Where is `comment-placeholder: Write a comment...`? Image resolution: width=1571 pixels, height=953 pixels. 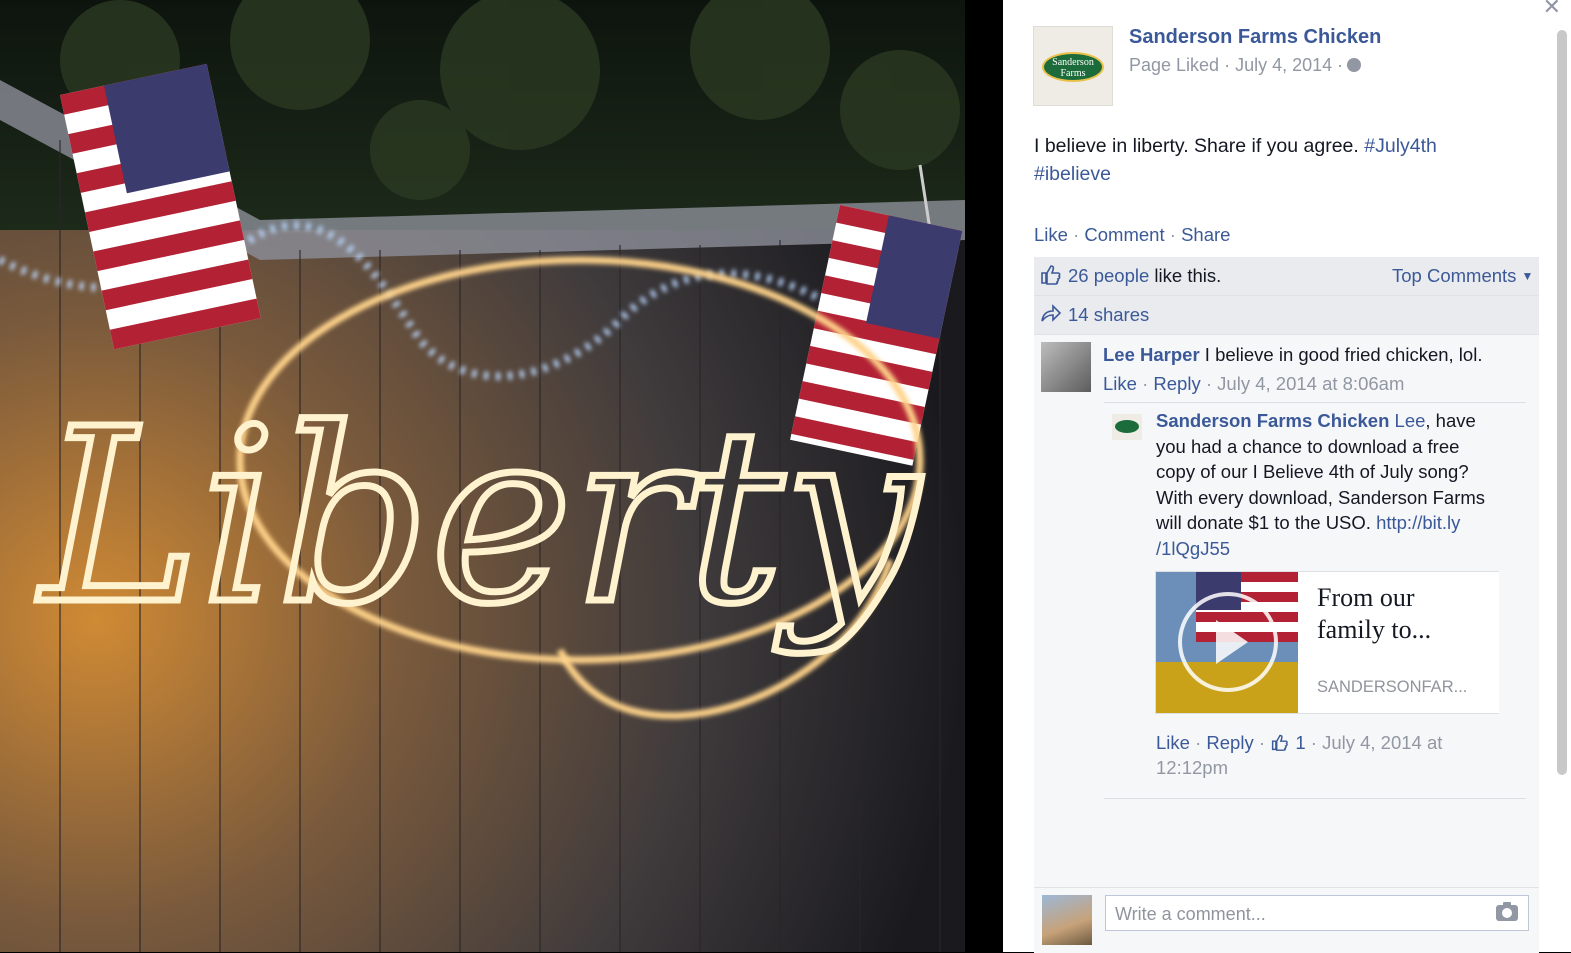 comment-placeholder: Write a comment... is located at coordinates (1190, 914).